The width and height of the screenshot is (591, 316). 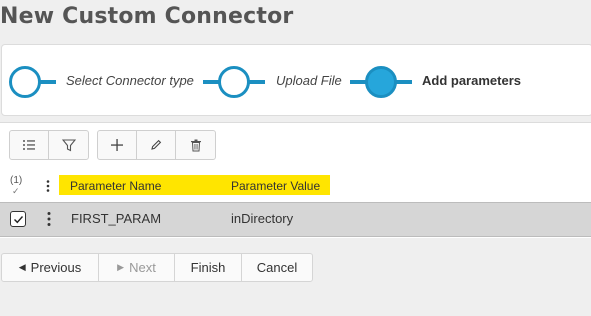 I want to click on list-icon, so click(x=29, y=145).